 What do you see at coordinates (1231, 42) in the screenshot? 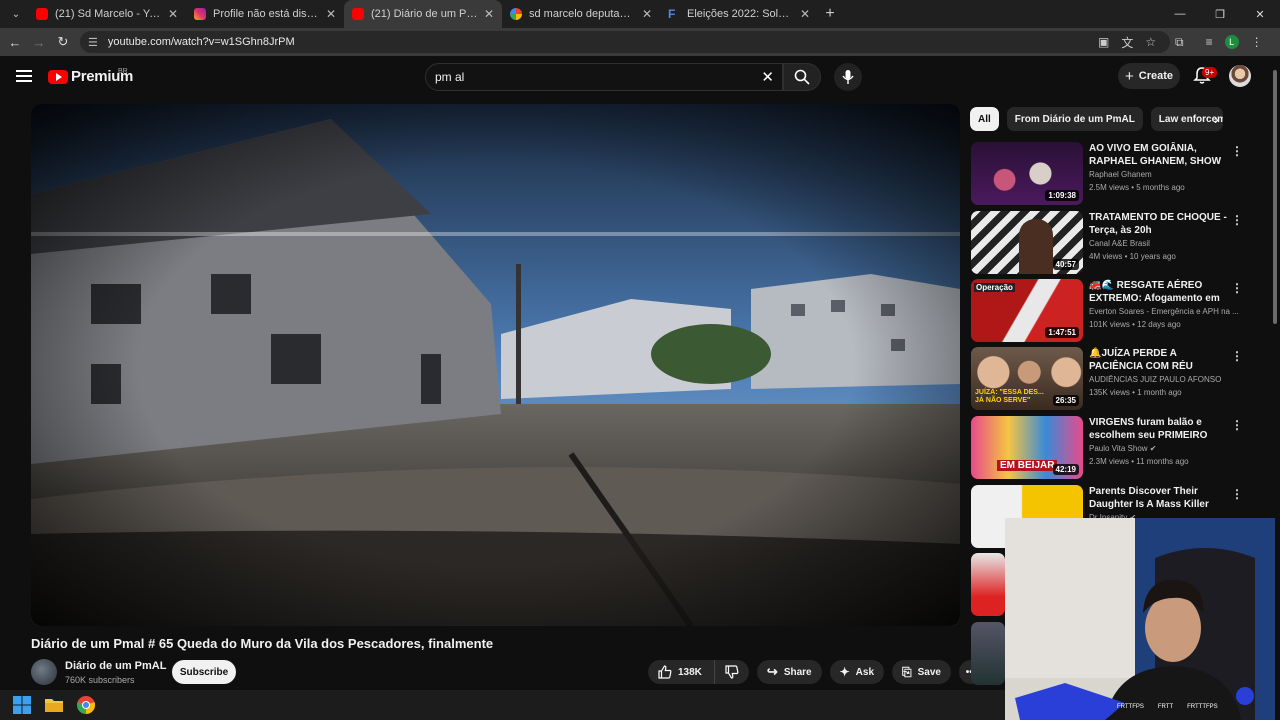
I see `profile-icon: L` at bounding box center [1231, 42].